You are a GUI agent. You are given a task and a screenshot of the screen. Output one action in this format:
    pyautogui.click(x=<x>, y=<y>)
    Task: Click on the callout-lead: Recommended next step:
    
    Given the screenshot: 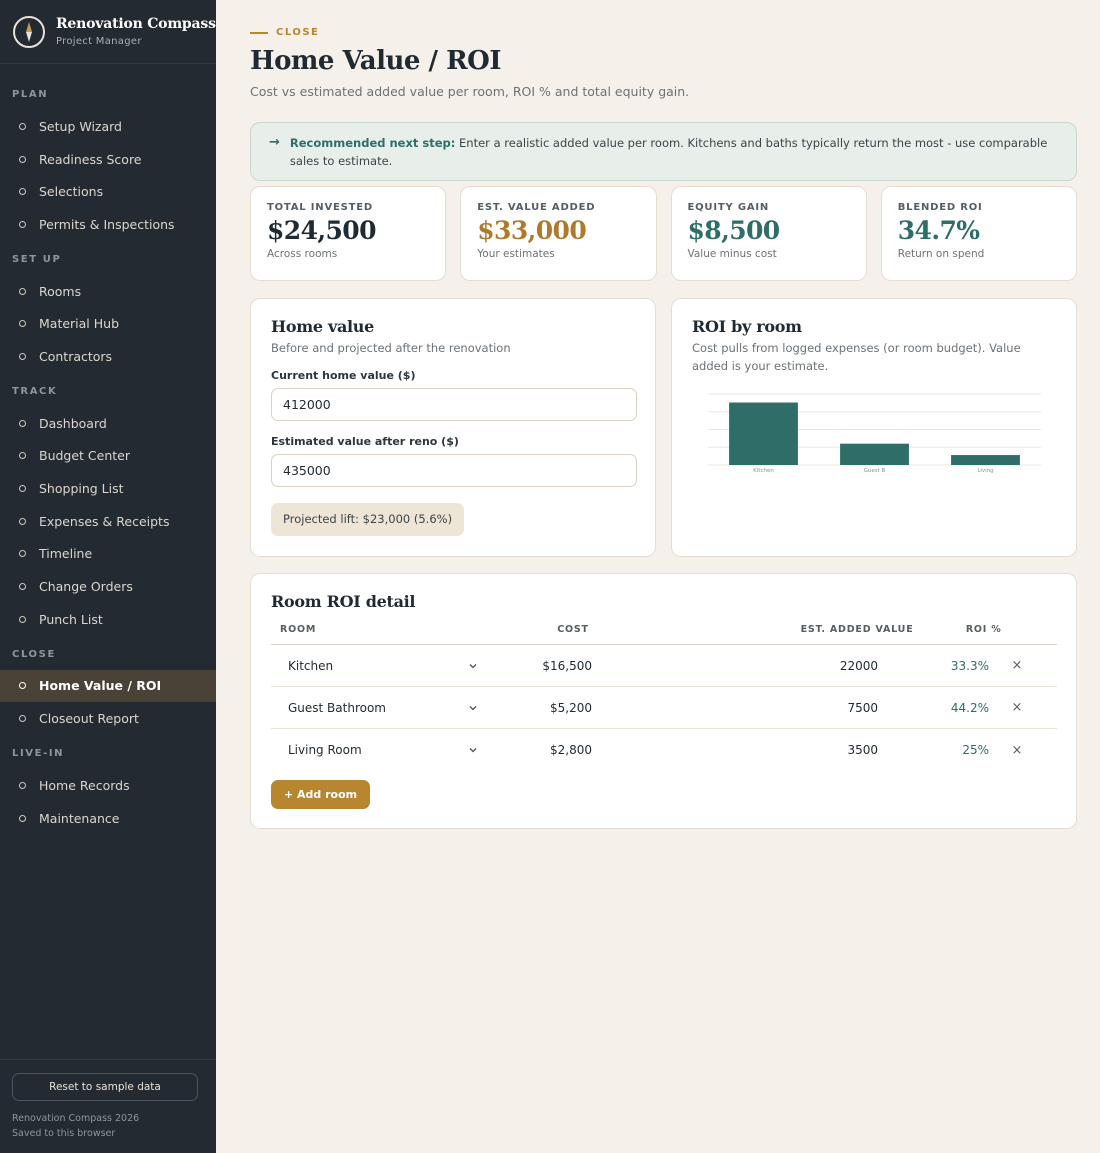 What is the action you would take?
    pyautogui.click(x=372, y=143)
    